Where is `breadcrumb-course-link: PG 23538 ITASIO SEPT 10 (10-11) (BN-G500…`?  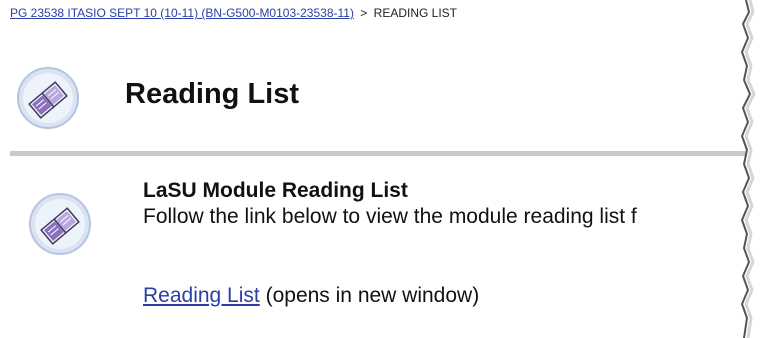
breadcrumb-course-link: PG 23538 ITASIO SEPT 10 (10-11) (BN-G500… is located at coordinates (182, 13).